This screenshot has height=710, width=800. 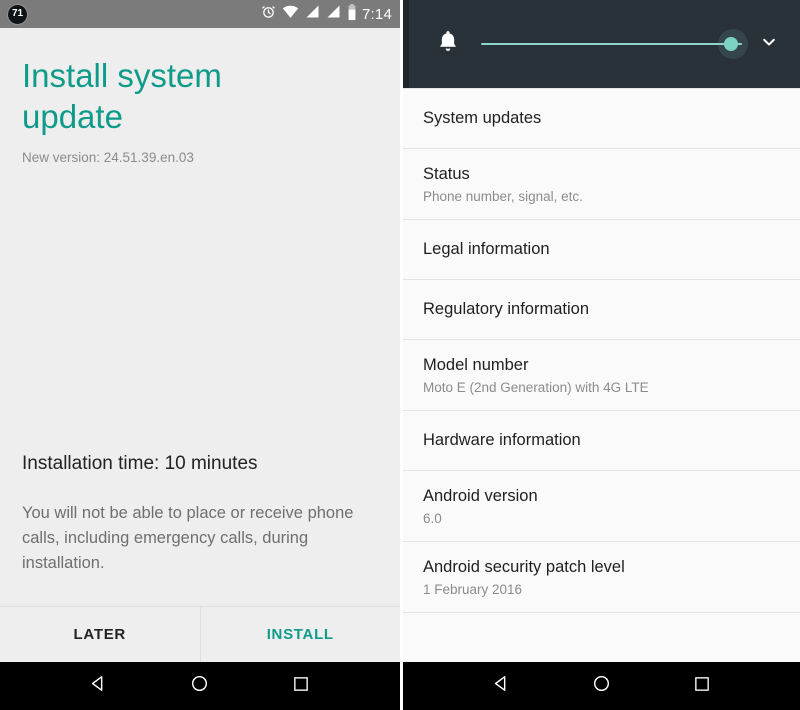 I want to click on left-navigation-bar, so click(x=200, y=686).